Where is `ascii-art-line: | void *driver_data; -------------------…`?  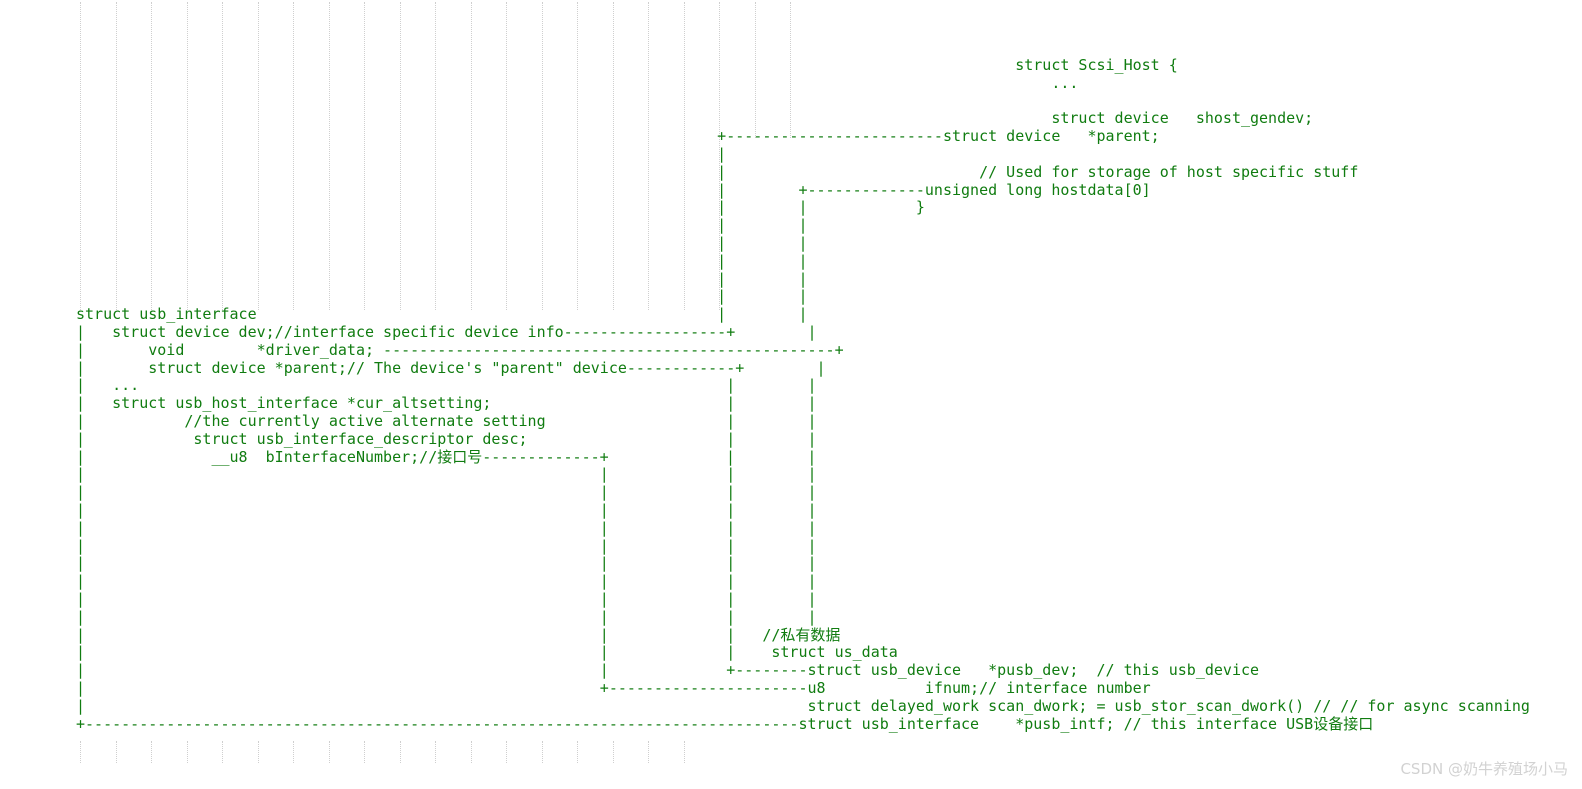
ascii-art-line: | void *driver_data; -------------------… is located at coordinates (460, 349).